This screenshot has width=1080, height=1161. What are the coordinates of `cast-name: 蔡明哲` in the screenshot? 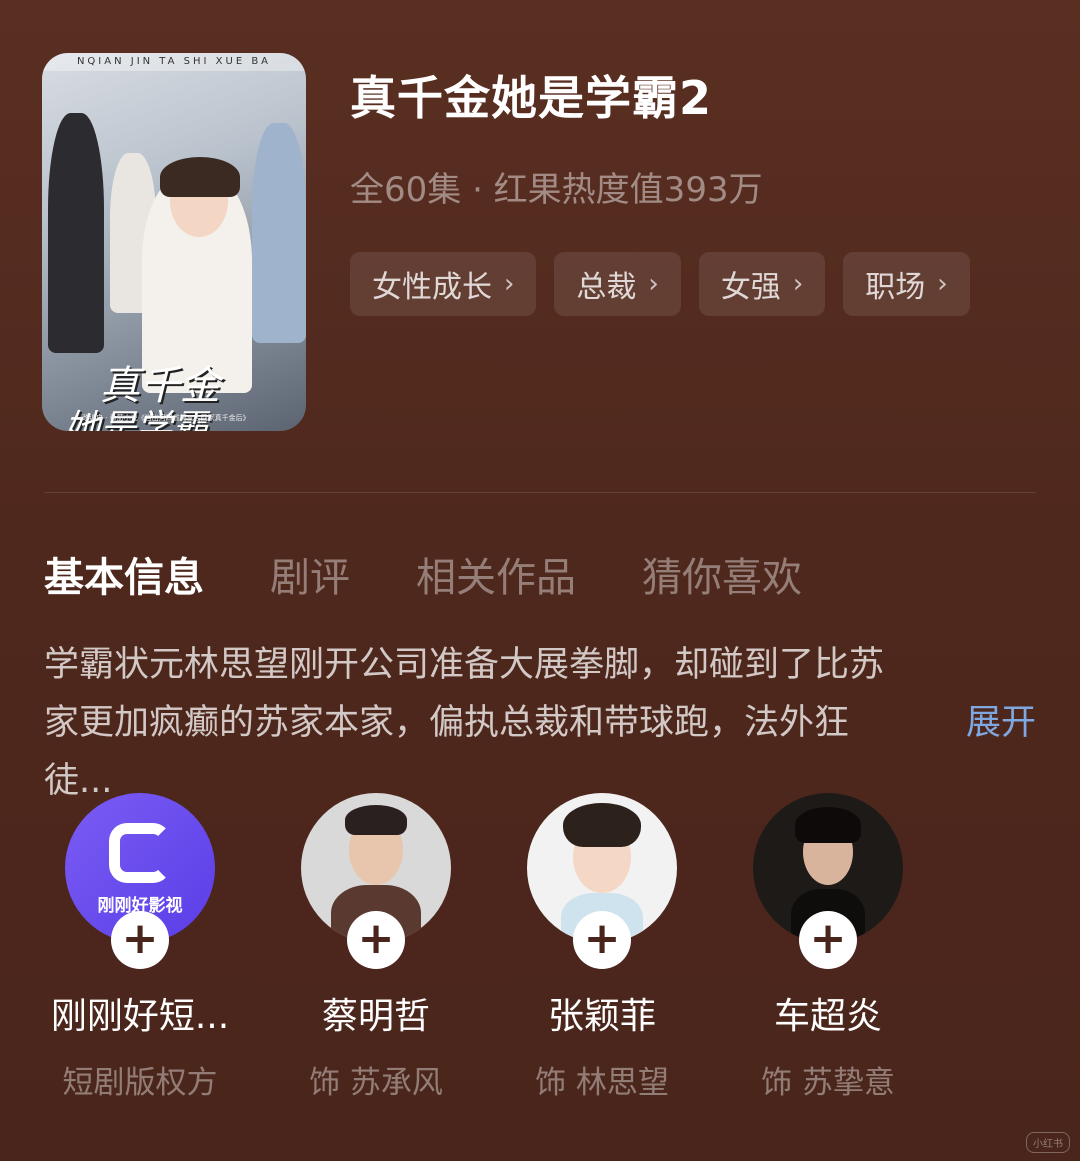 It's located at (375, 1016).